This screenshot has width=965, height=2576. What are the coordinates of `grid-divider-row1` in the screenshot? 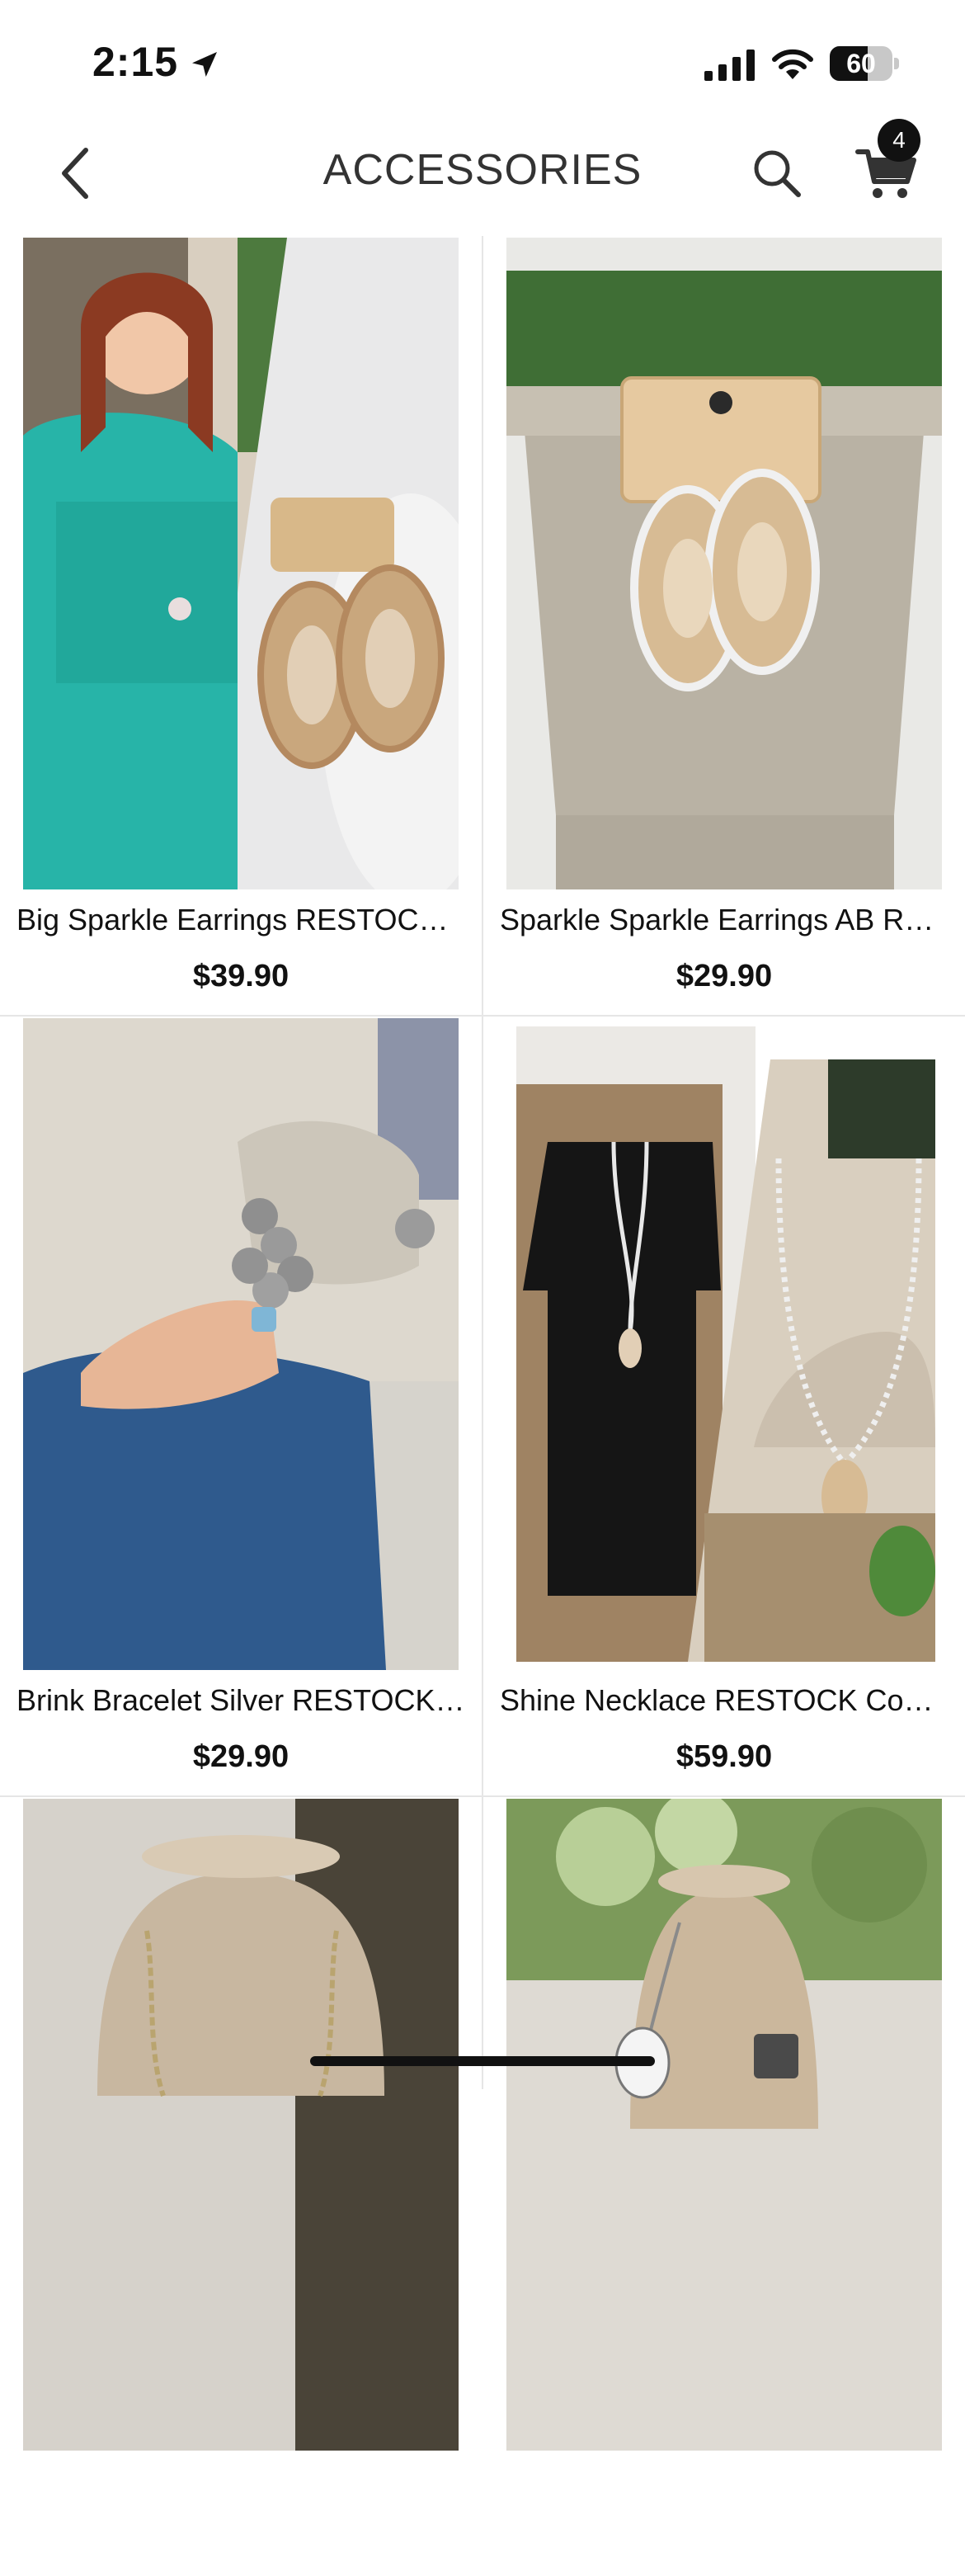 It's located at (482, 1016).